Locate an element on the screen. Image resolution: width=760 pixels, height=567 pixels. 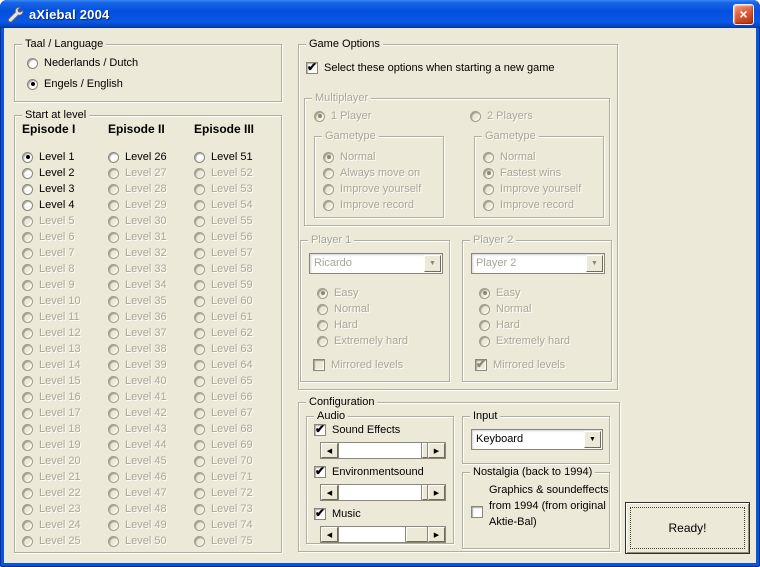
radio-level-73: Level 73 is located at coordinates (236, 509).